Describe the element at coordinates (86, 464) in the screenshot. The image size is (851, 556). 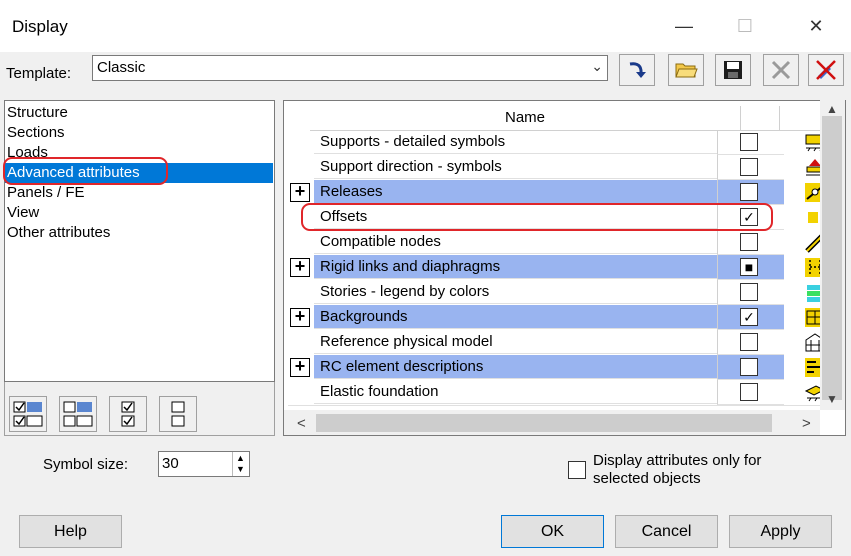
I see `symbol-size-label: Symbol size:` at that location.